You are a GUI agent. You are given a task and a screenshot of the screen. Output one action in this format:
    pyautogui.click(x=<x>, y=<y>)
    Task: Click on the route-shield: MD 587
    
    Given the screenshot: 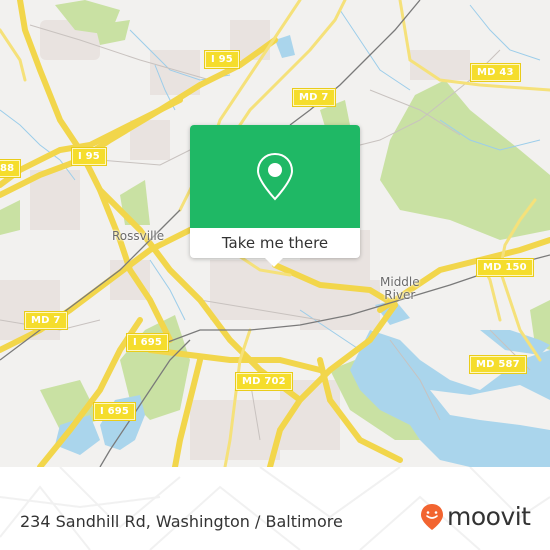 What is the action you would take?
    pyautogui.click(x=498, y=364)
    